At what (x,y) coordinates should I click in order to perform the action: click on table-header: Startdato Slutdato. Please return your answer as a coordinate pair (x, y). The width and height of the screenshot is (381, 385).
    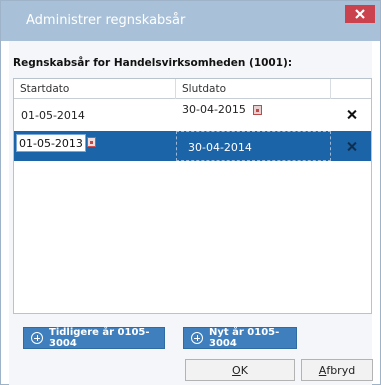
    Looking at the image, I should click on (192, 89).